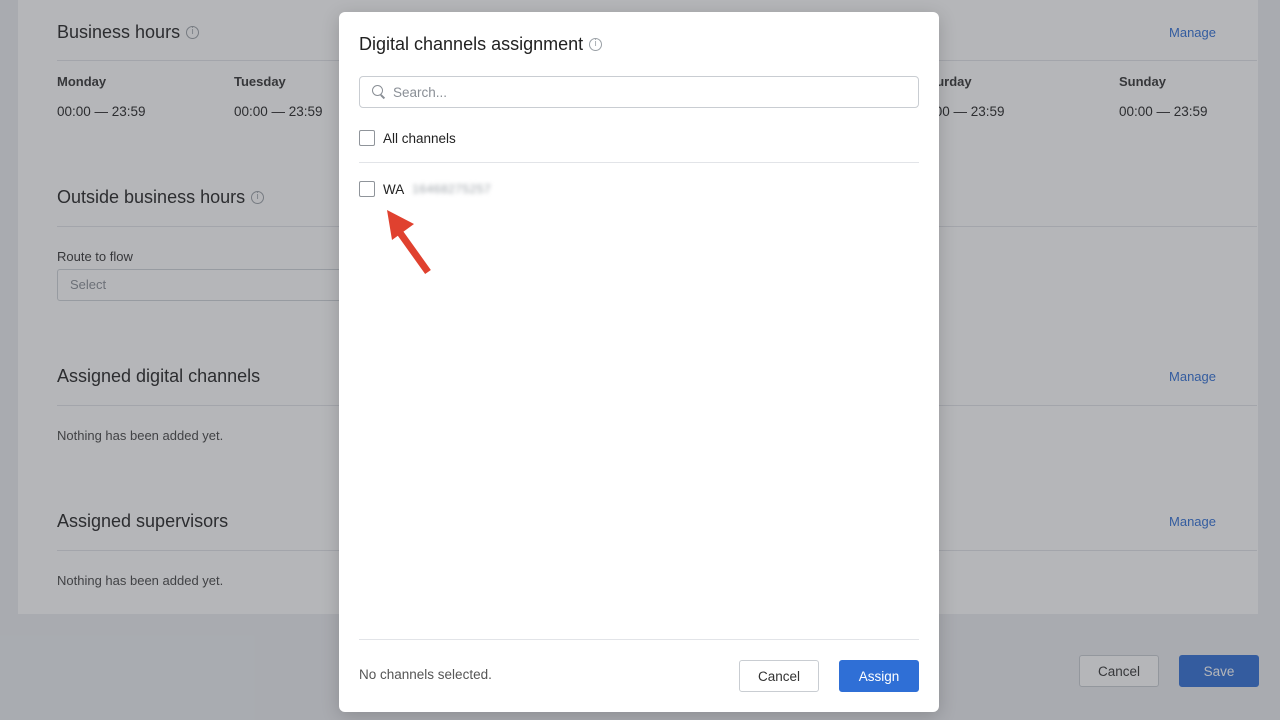  I want to click on info-icon: i, so click(596, 44).